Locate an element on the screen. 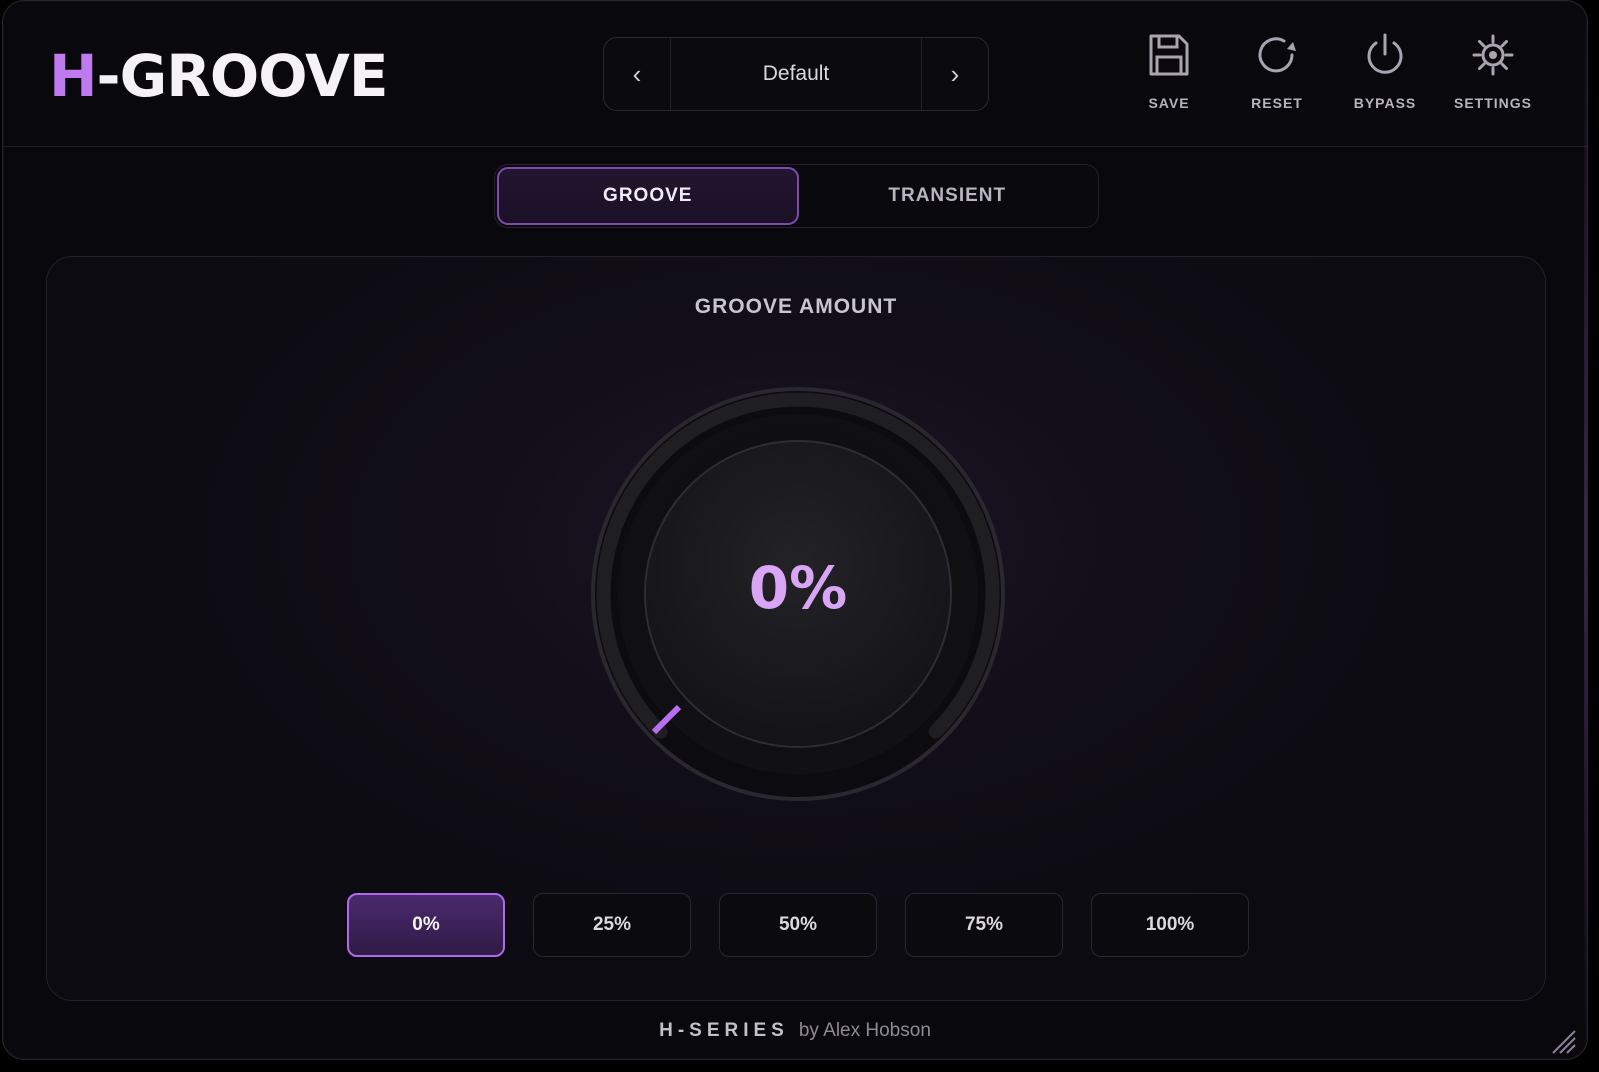 This screenshot has height=1072, width=1599. preset-next-button: › is located at coordinates (954, 74).